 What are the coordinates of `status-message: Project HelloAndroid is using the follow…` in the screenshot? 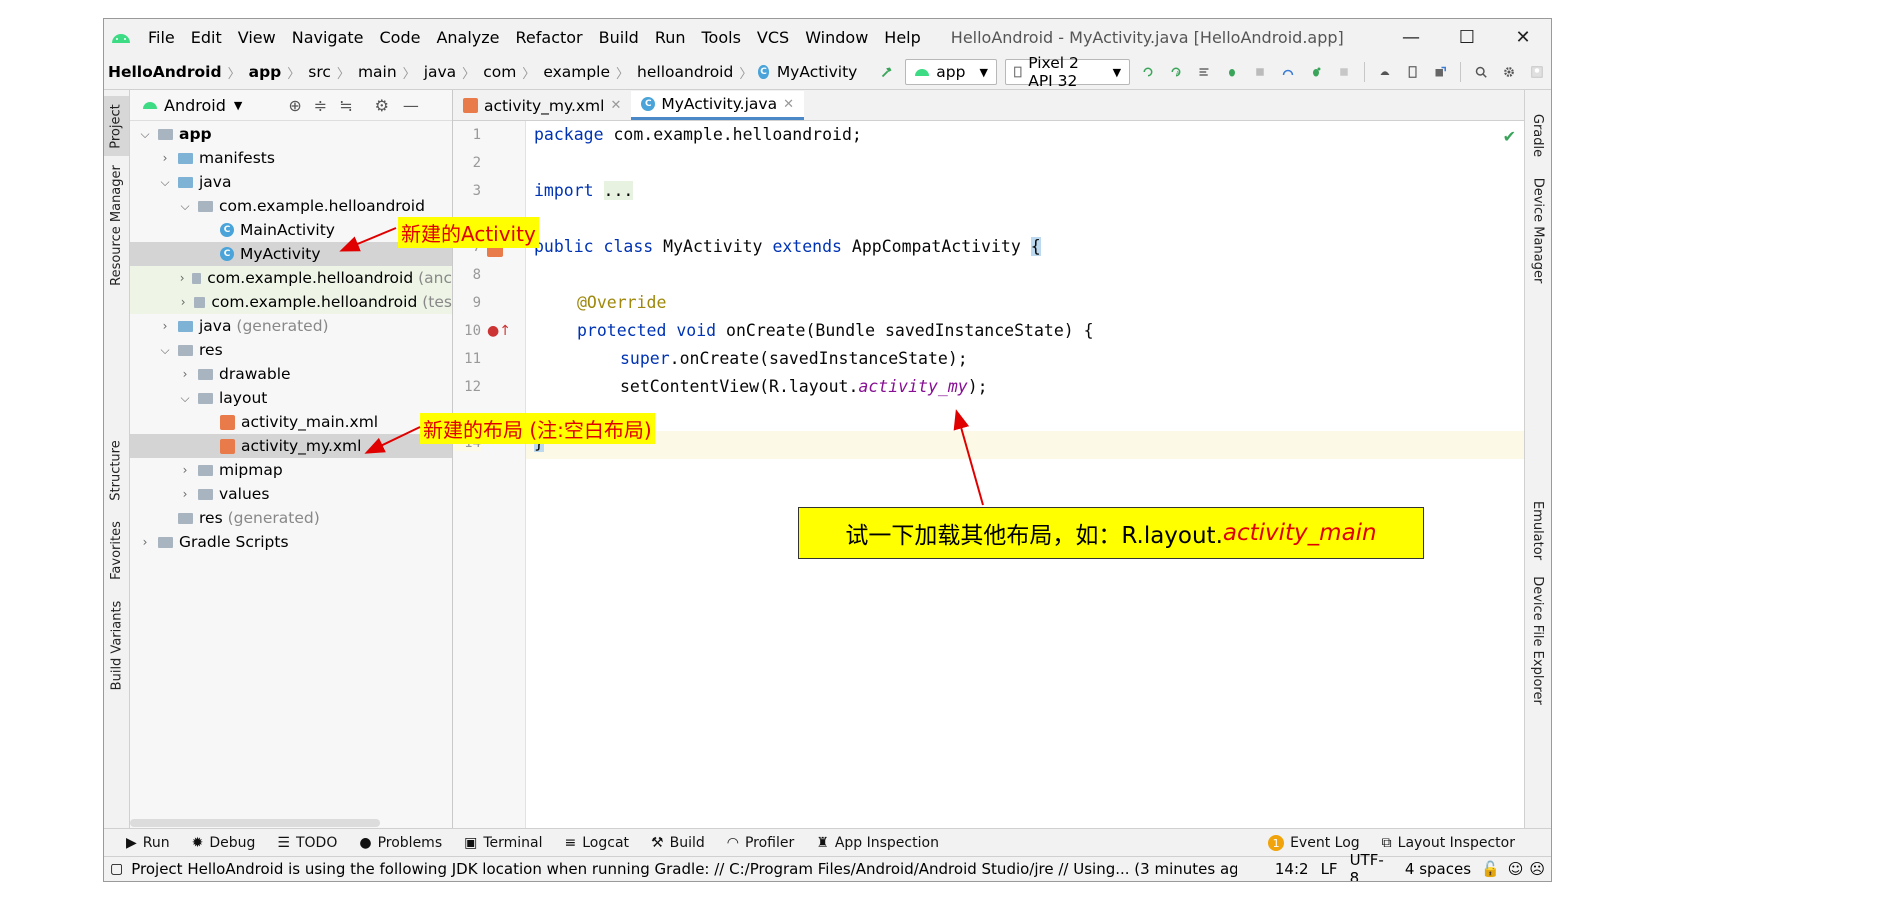 It's located at (684, 869).